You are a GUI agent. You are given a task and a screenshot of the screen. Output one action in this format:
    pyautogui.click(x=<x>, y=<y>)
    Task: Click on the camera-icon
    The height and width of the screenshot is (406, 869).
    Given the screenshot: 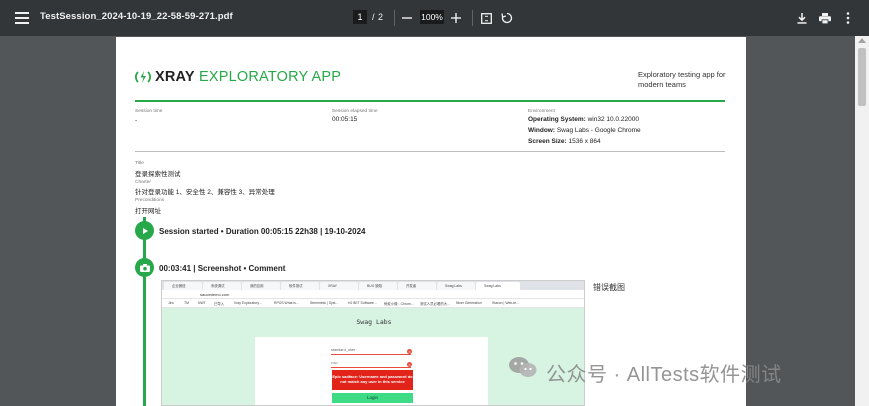 What is the action you would take?
    pyautogui.click(x=144, y=267)
    